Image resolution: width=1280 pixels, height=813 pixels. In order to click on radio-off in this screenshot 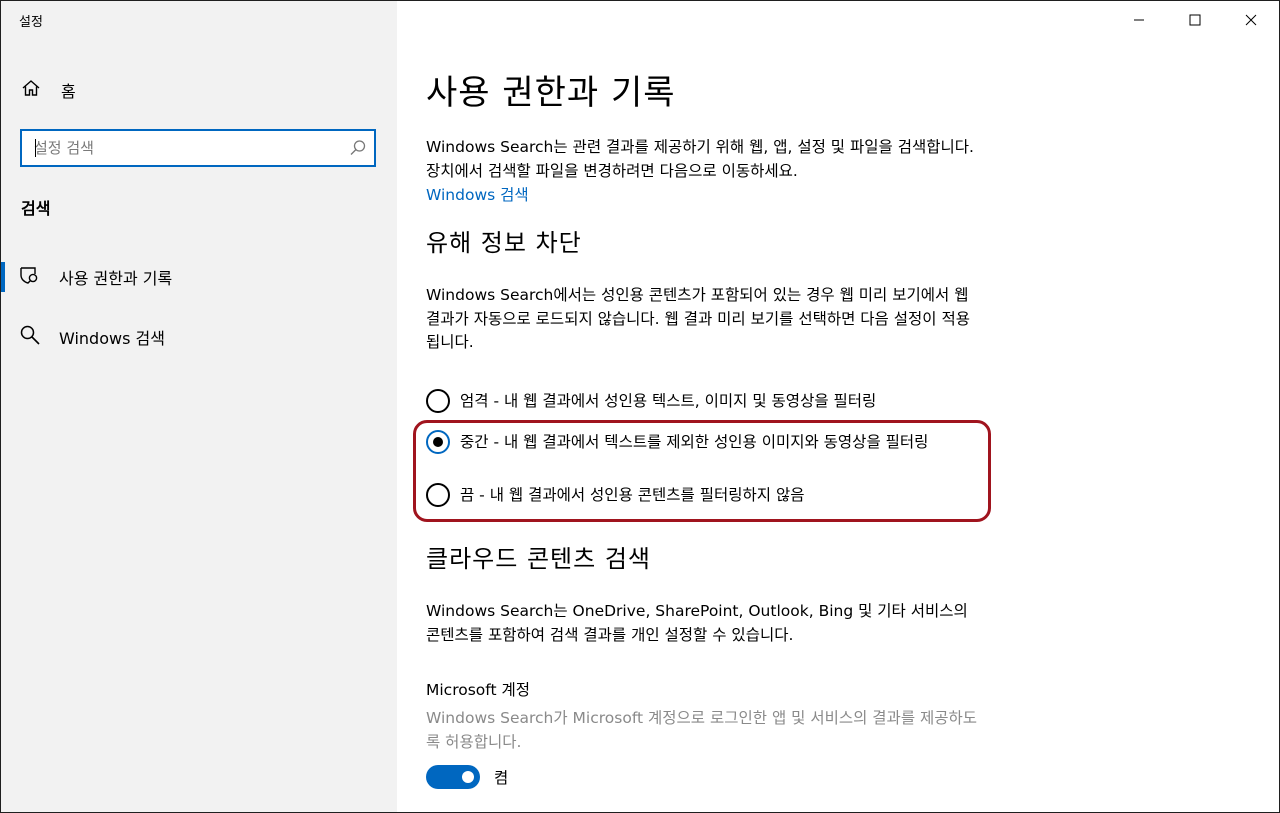, I will do `click(438, 495)`.